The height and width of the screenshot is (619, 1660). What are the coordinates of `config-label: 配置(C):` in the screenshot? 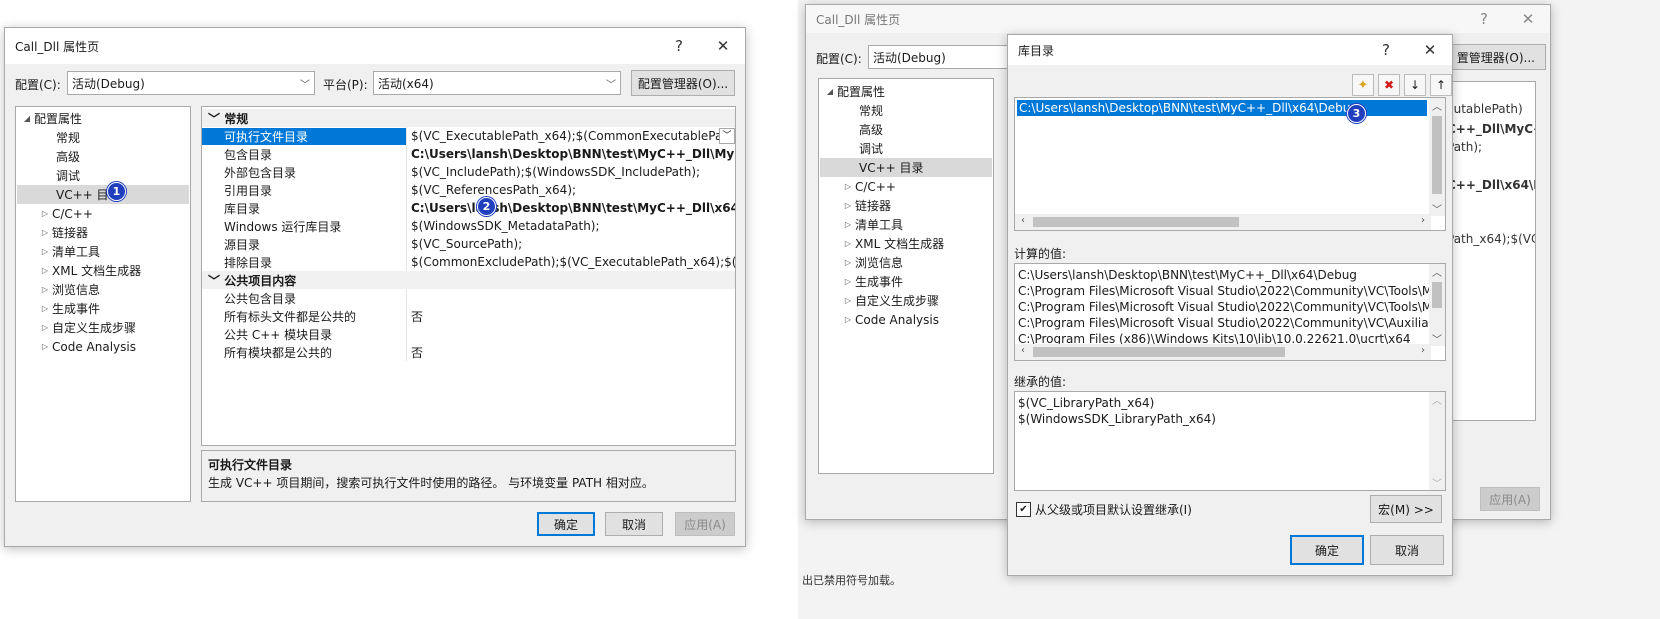 It's located at (38, 85).